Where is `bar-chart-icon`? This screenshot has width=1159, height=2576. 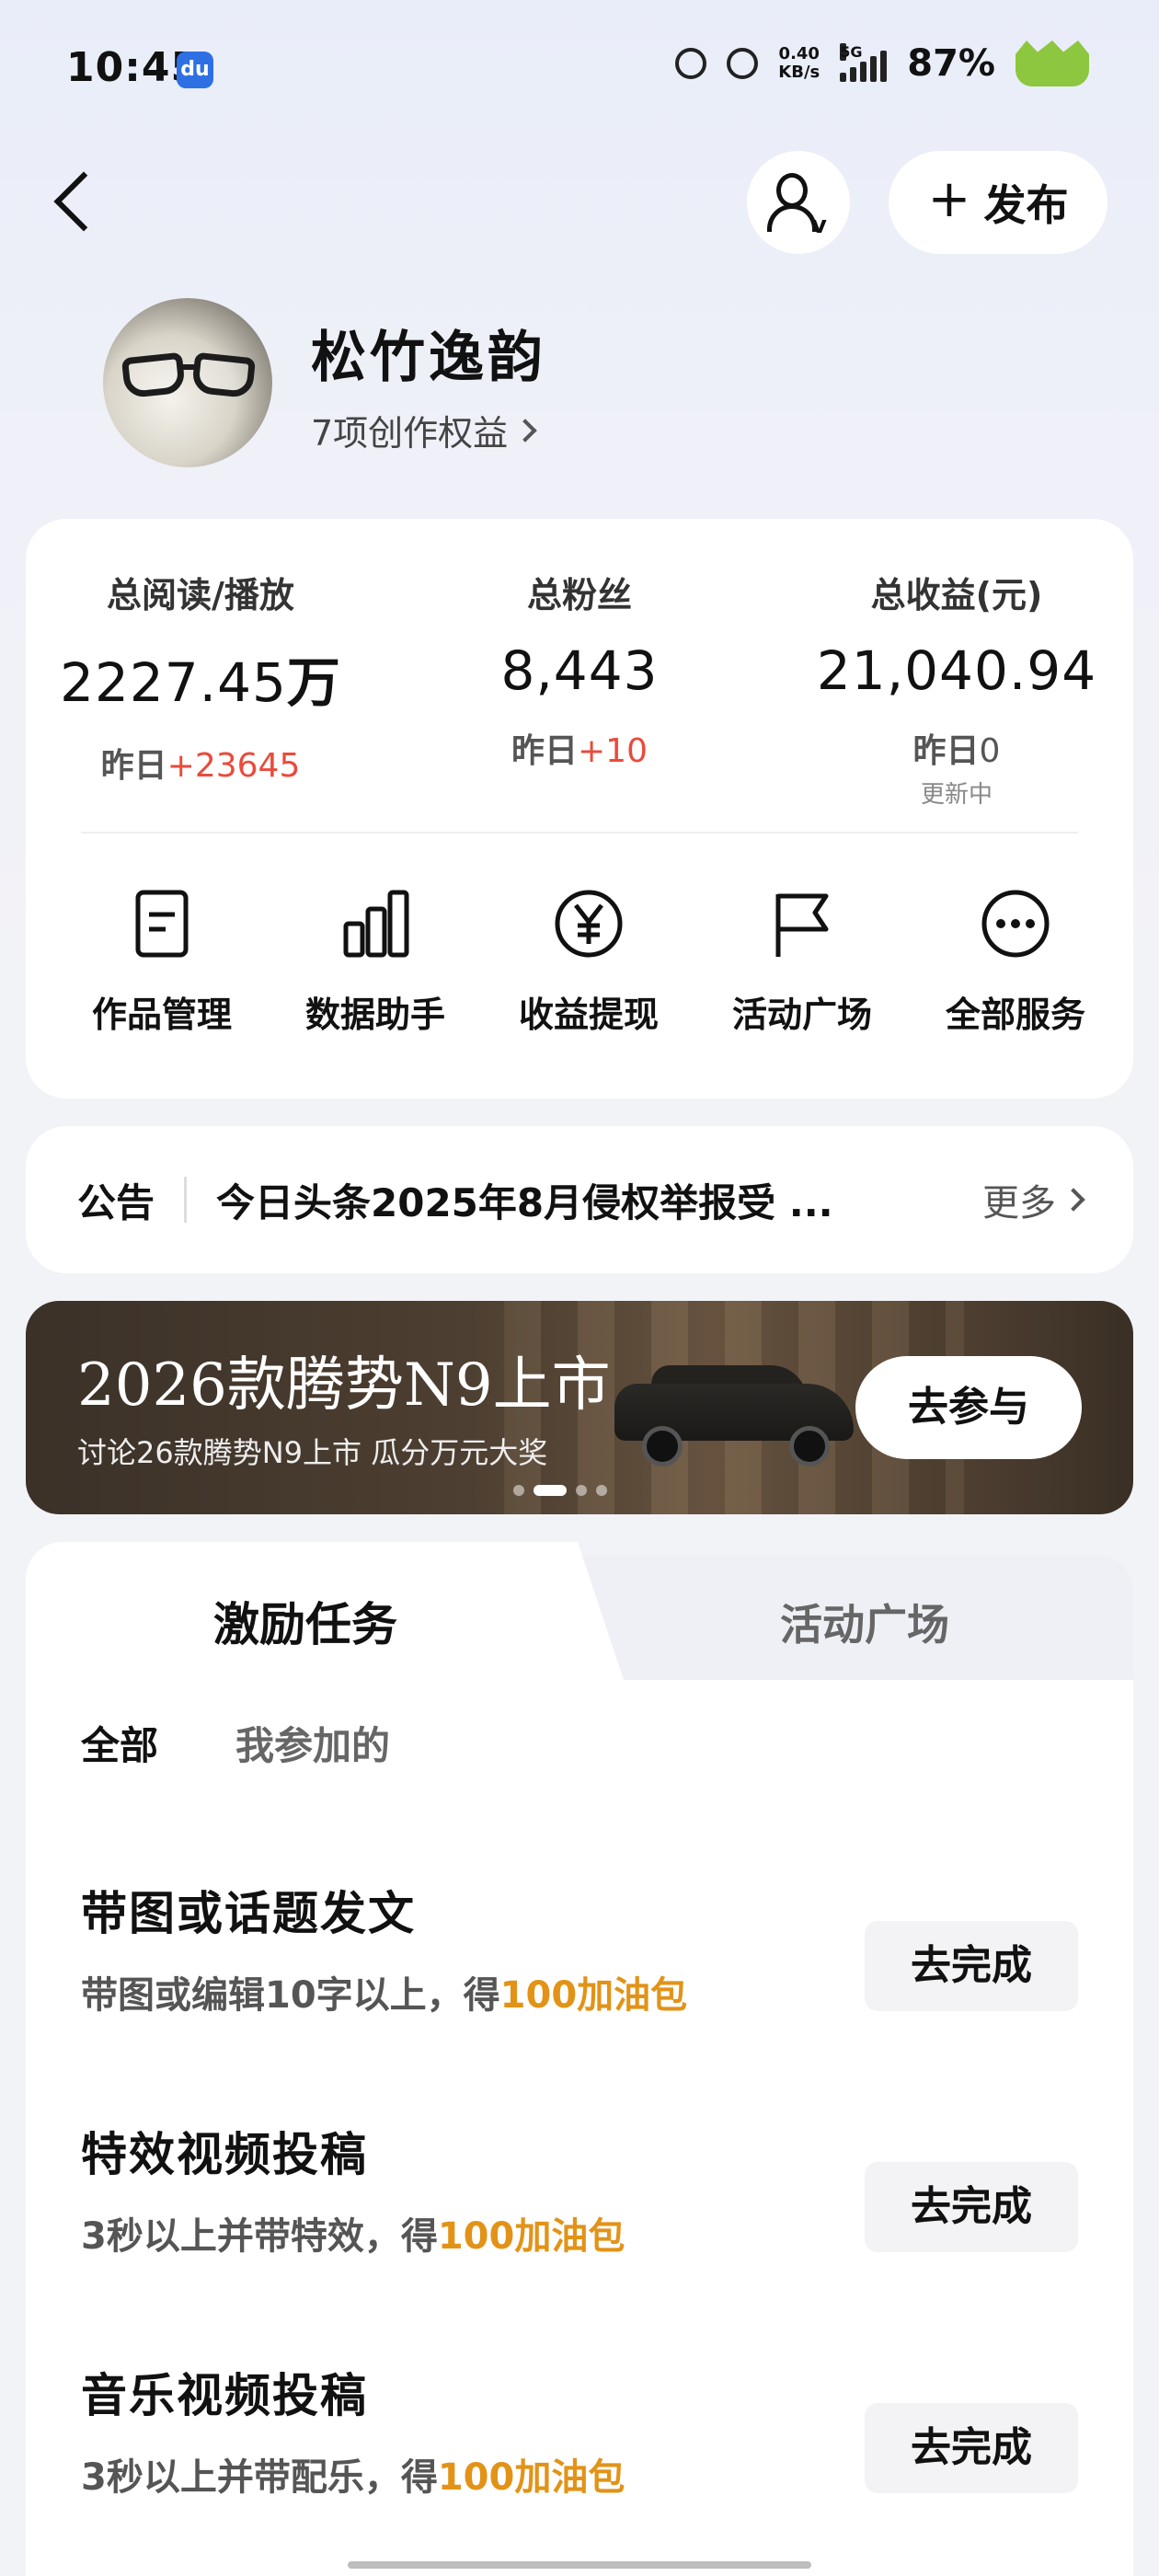 bar-chart-icon is located at coordinates (376, 924).